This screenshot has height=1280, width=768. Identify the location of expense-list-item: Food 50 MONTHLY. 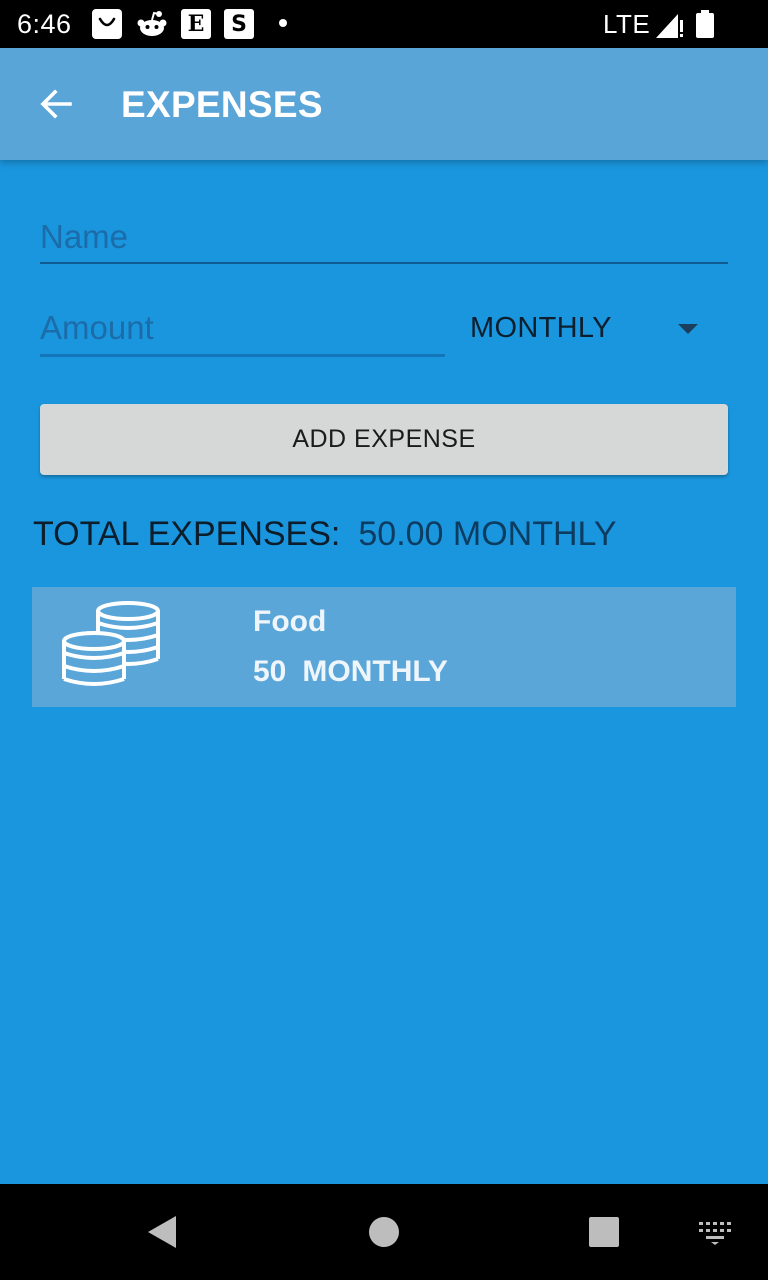
(384, 647).